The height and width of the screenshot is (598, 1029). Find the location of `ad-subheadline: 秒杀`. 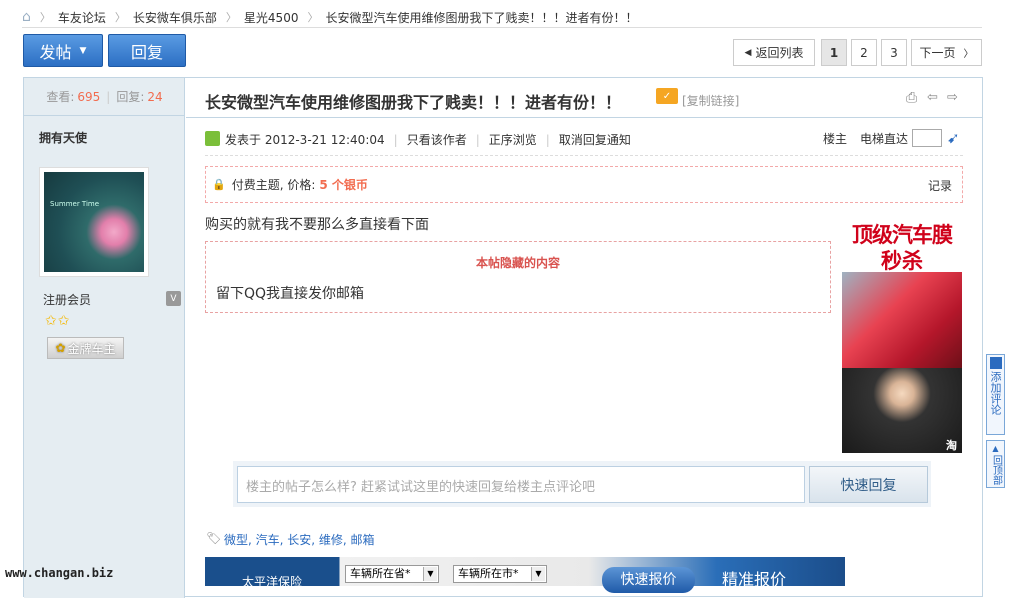

ad-subheadline: 秒杀 is located at coordinates (902, 260).